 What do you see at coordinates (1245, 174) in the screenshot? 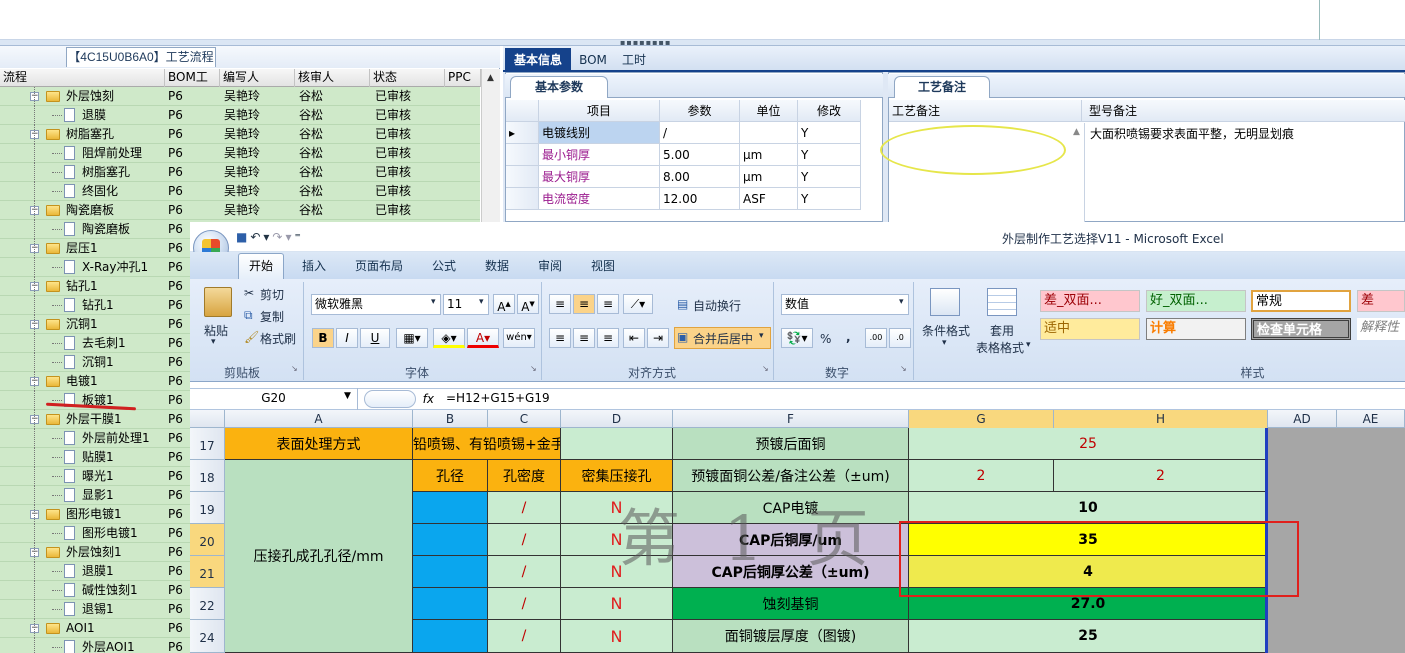
I see `model-note-textarea: 大面积喷锡要求表面平整，无明显划痕` at bounding box center [1245, 174].